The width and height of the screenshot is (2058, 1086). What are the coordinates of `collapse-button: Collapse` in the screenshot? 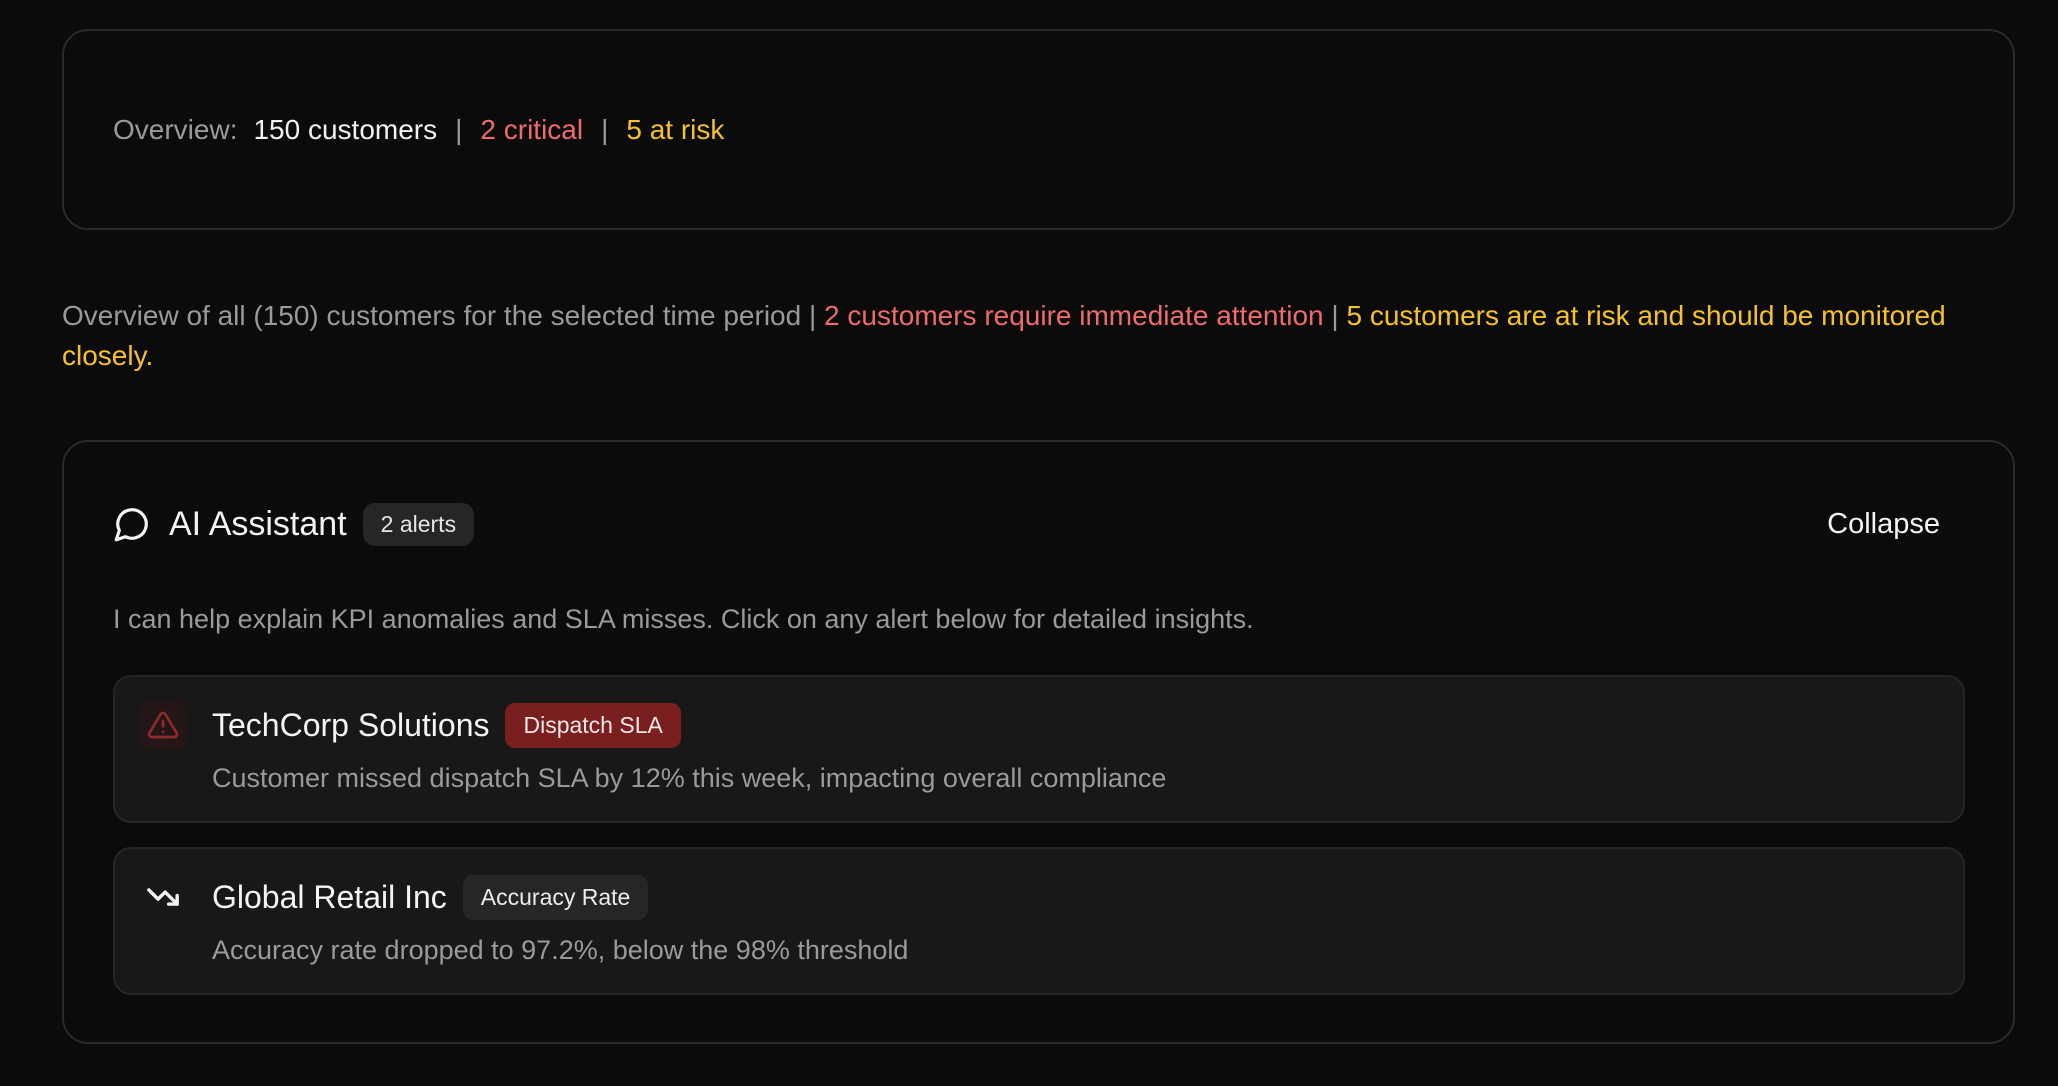 It's located at (1883, 524).